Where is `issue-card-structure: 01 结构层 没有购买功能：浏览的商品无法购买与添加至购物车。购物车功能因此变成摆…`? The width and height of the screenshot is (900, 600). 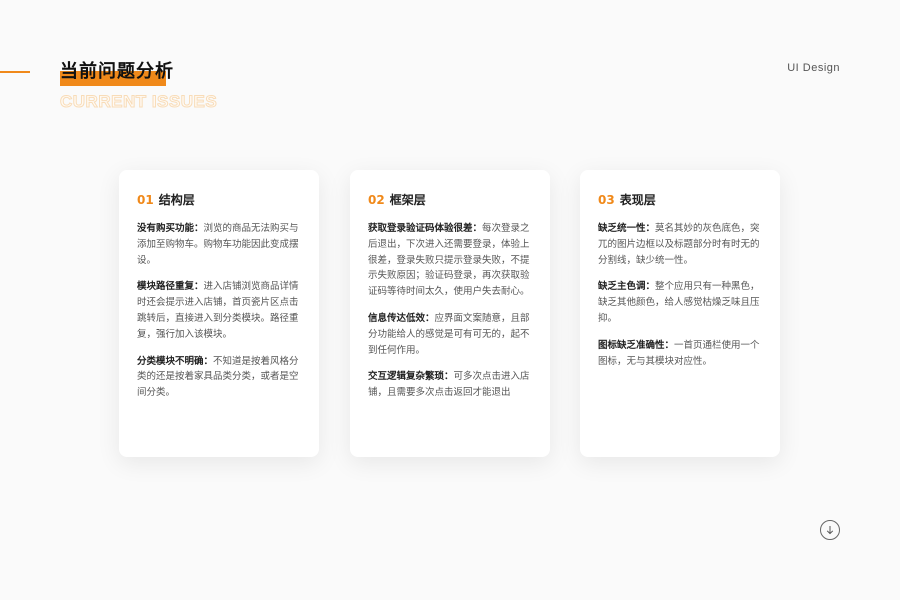
issue-card-structure: 01 结构层 没有购买功能：浏览的商品无法购买与添加至购物车。购物车功能因此变成摆… is located at coordinates (219, 313).